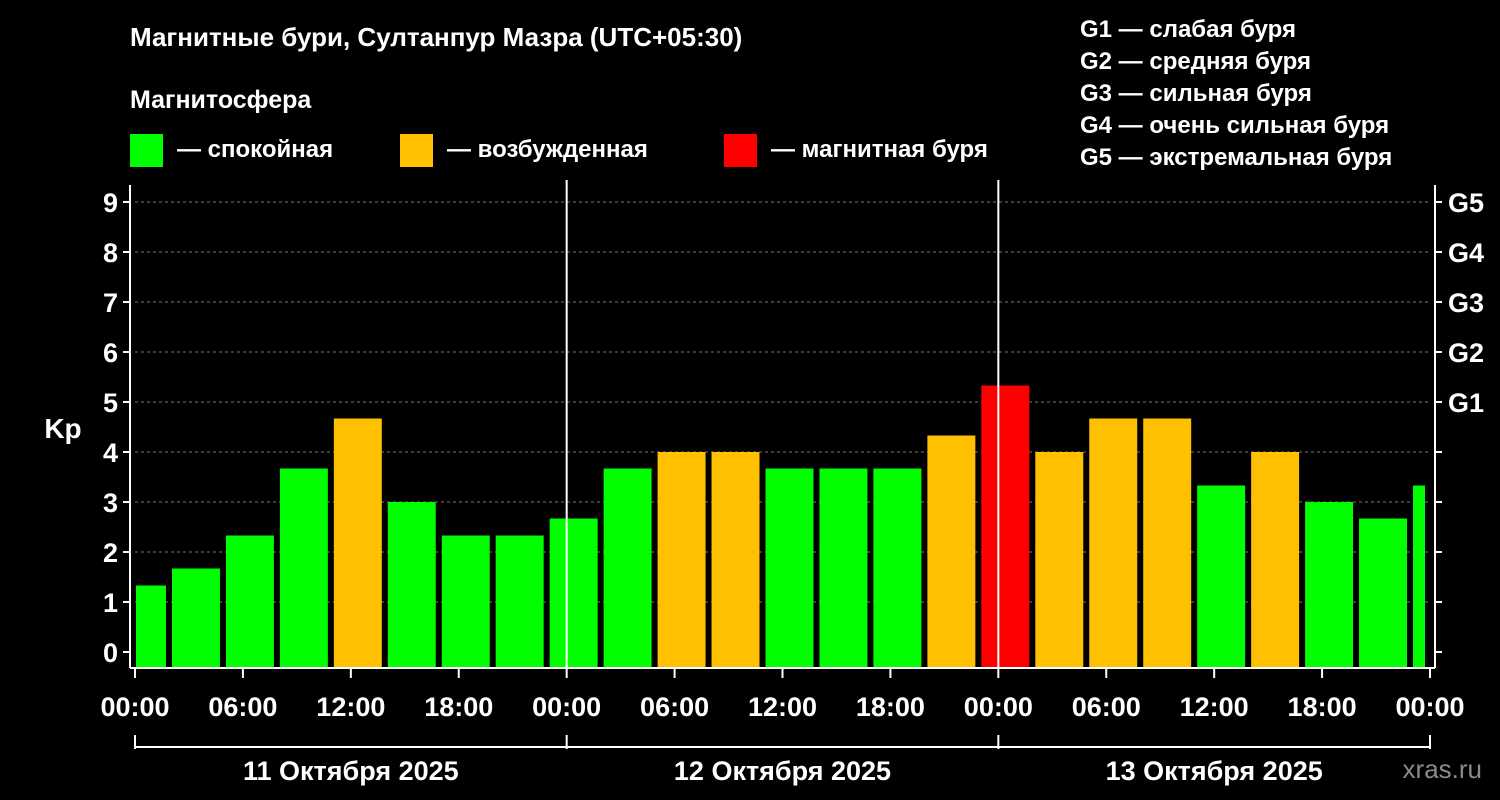 Image resolution: width=1500 pixels, height=800 pixels. I want to click on day-label: 13 Октября 2025, so click(1214, 771).